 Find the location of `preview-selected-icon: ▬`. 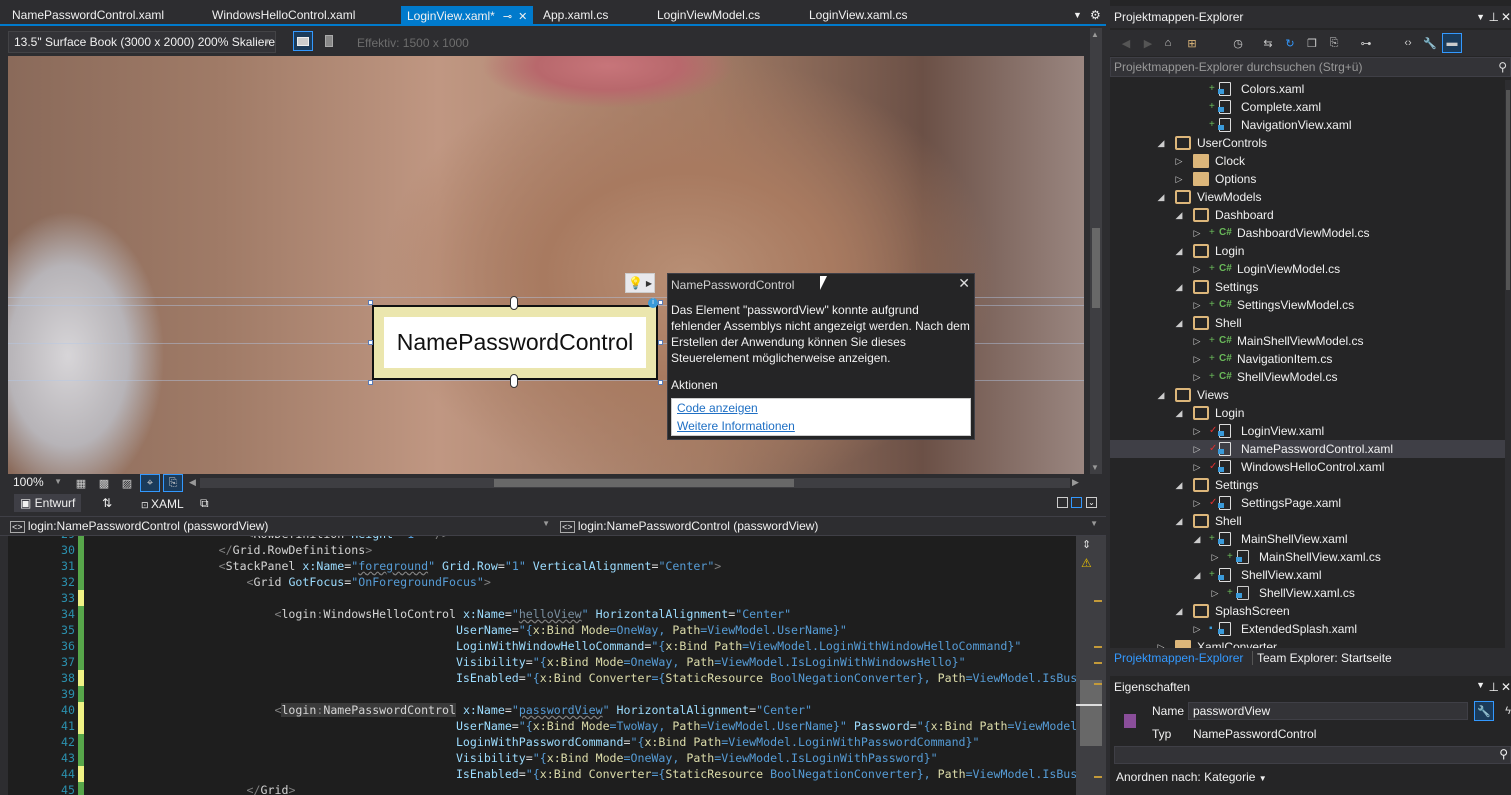

preview-selected-icon: ▬ is located at coordinates (1452, 43).